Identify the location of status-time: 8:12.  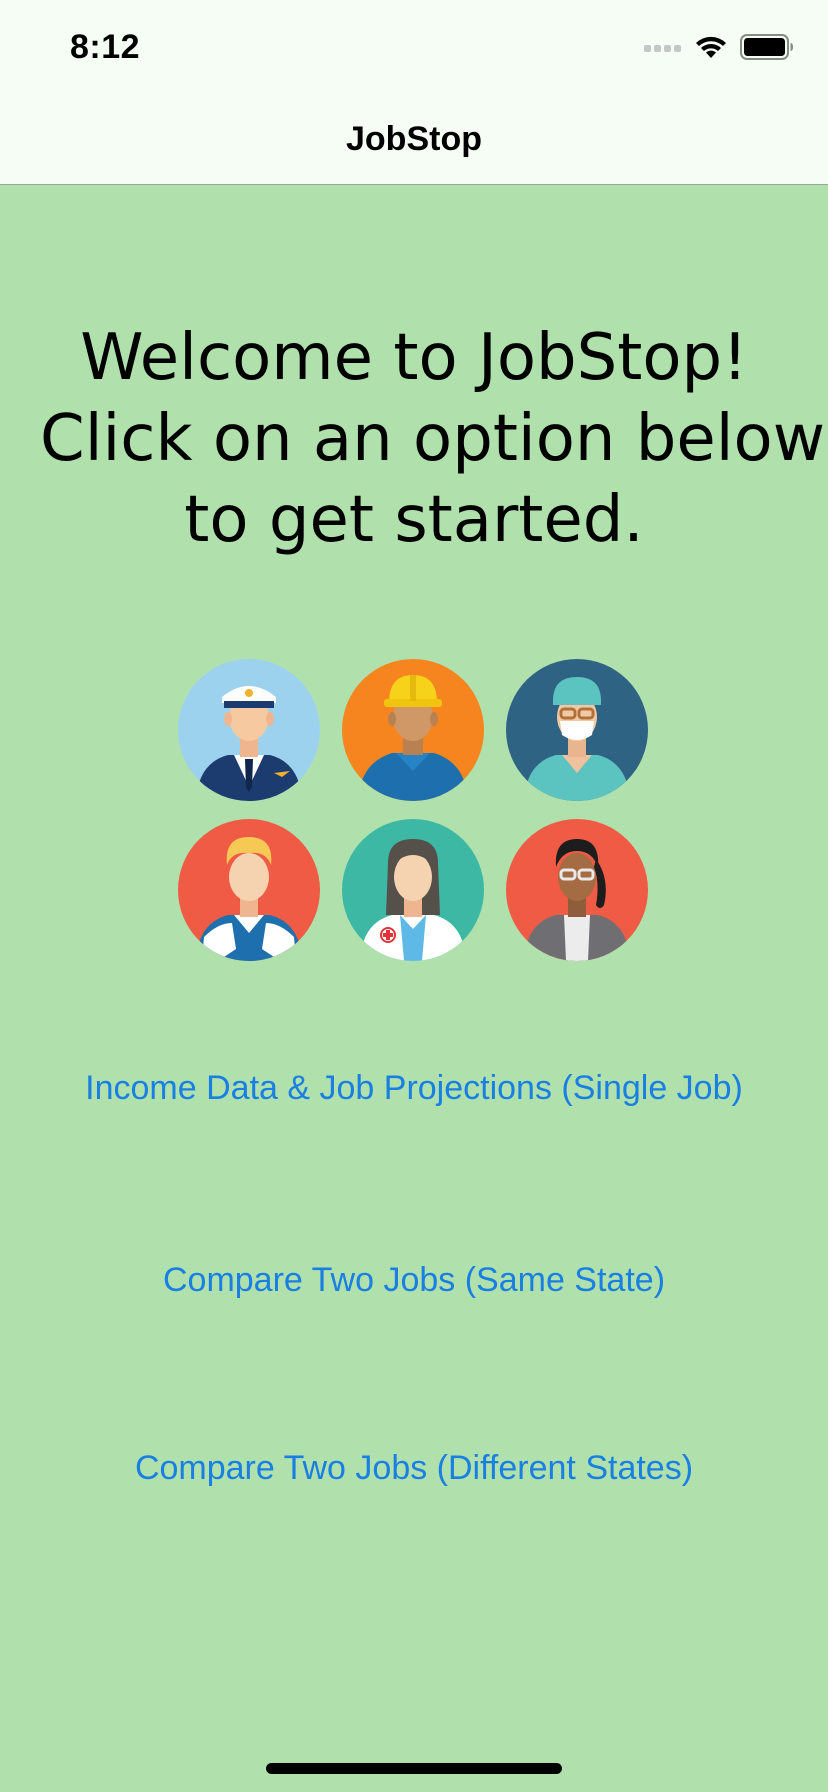
(105, 47).